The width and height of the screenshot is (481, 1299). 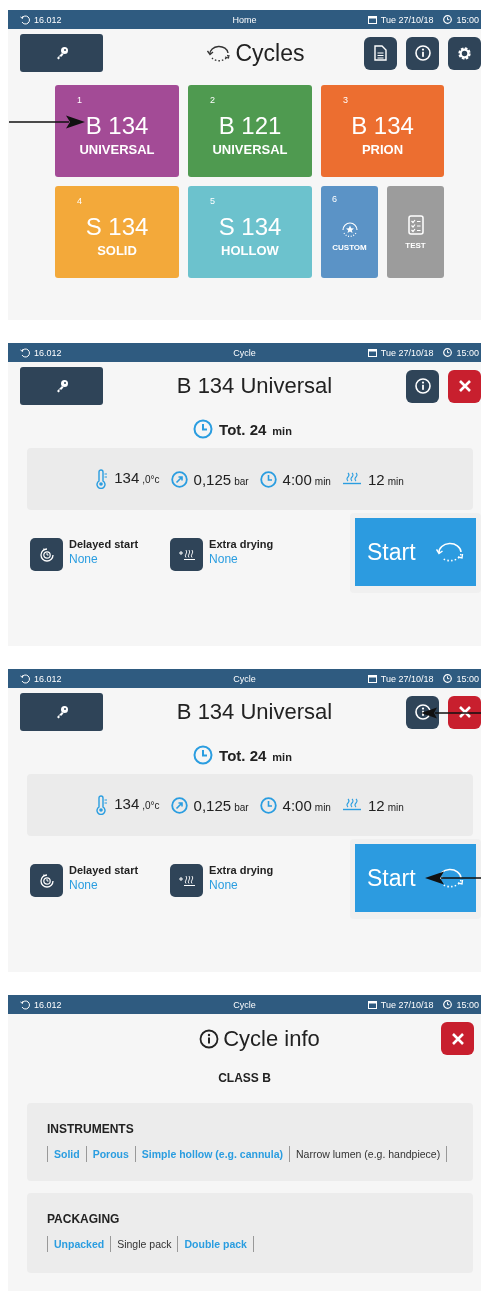 What do you see at coordinates (212, 100) in the screenshot?
I see `tile-number: 2` at bounding box center [212, 100].